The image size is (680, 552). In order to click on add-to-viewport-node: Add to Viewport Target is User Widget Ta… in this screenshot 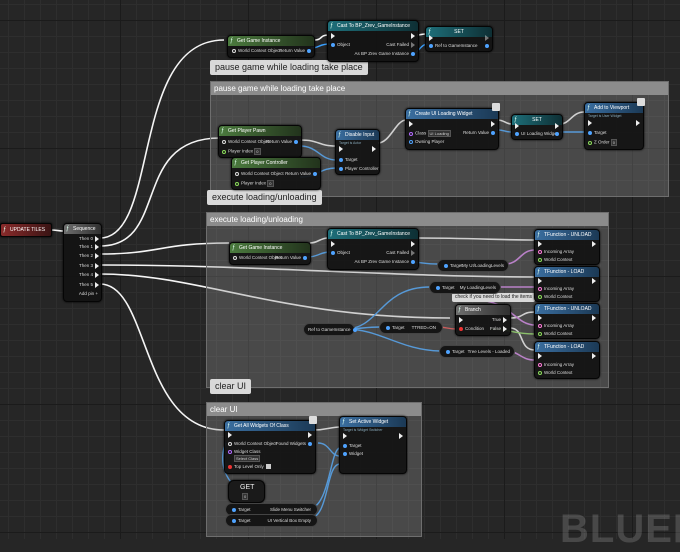, I will do `click(614, 126)`.